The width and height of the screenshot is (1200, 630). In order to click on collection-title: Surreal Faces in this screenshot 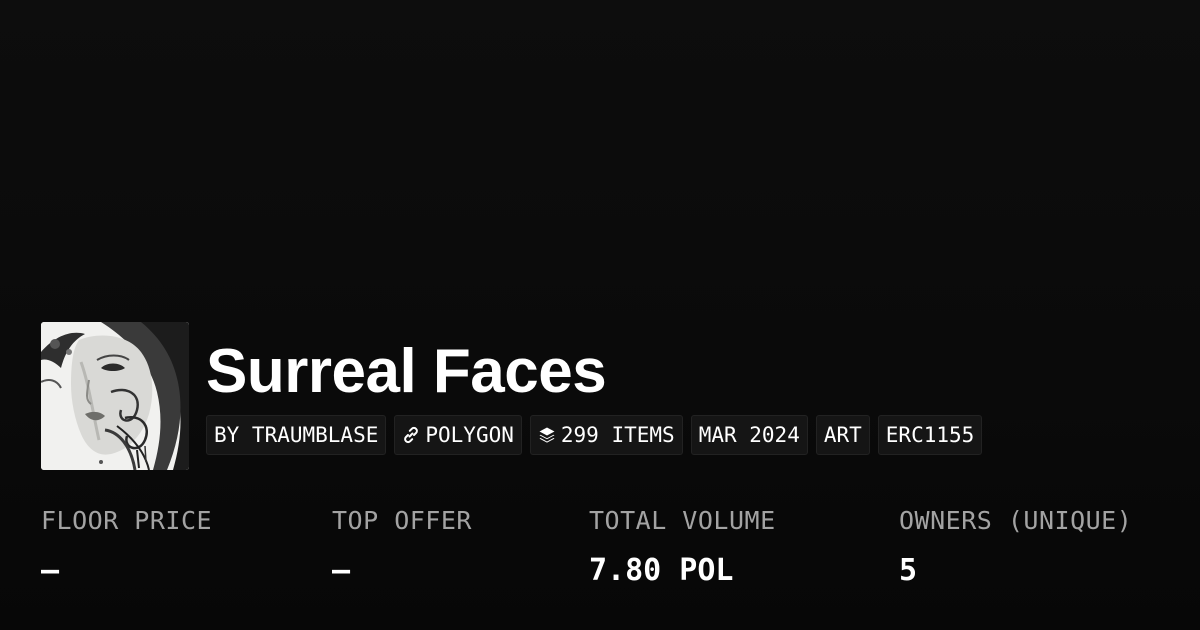, I will do `click(406, 371)`.